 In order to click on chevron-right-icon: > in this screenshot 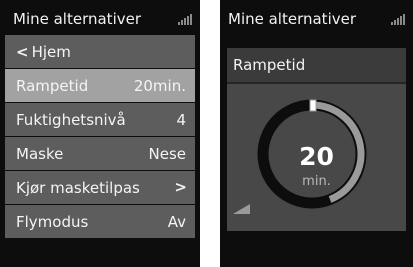, I will do `click(180, 187)`.